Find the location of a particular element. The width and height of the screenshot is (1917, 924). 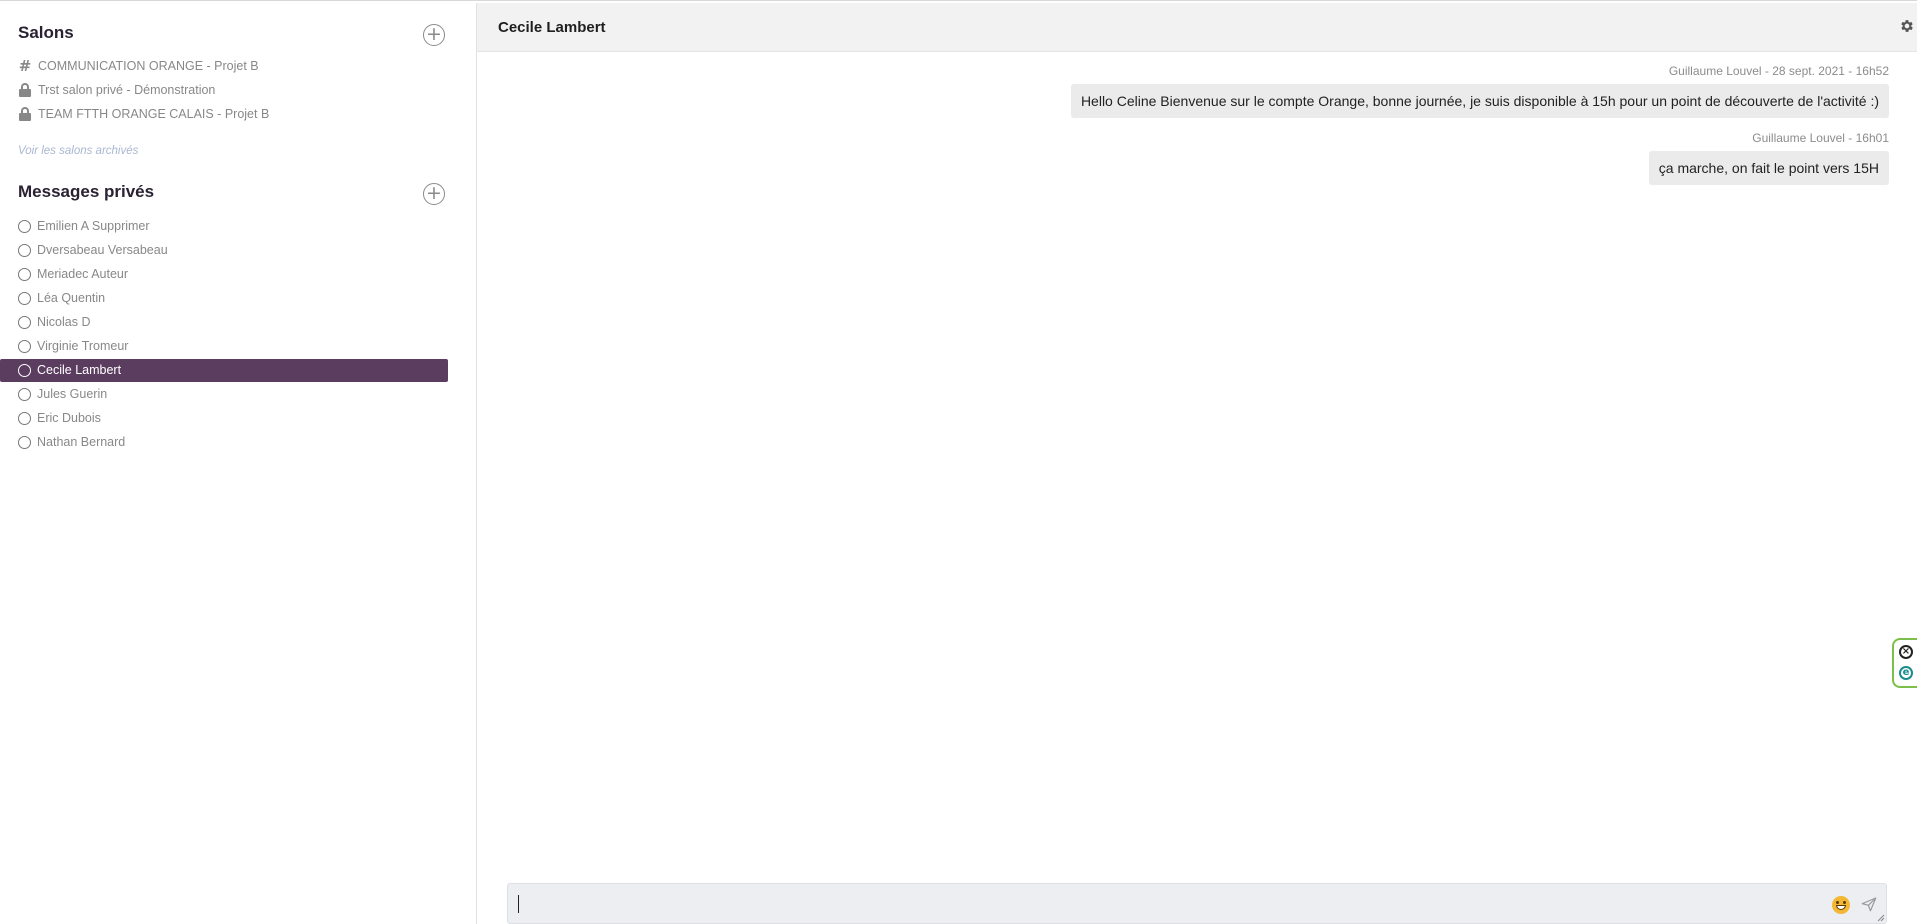

contact-item: Jules Guerin is located at coordinates (62, 394).